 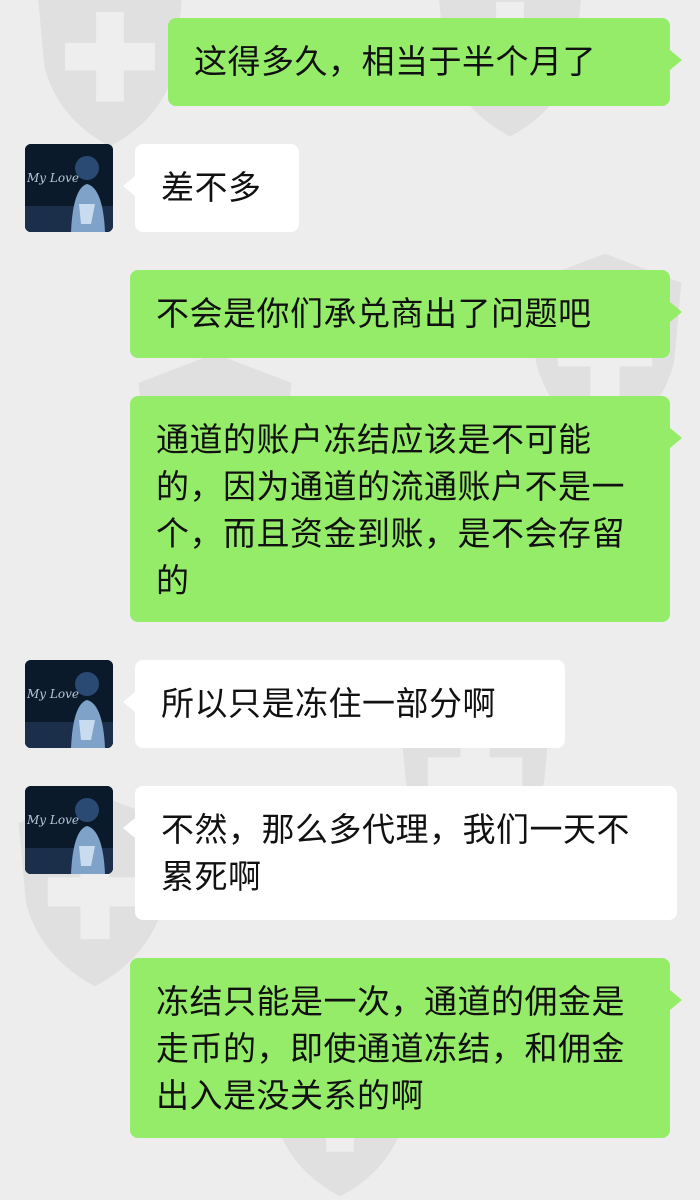 I want to click on message-bubble-received: 所以只是冻住一部分啊, so click(x=350, y=704).